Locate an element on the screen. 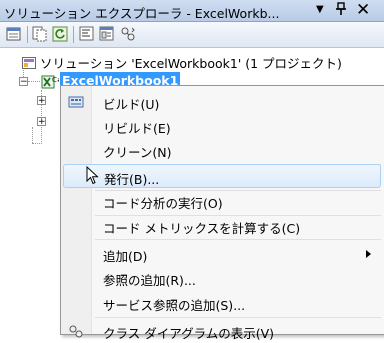 The height and width of the screenshot is (343, 384). excel-project-icon: C# is located at coordinates (52, 82).